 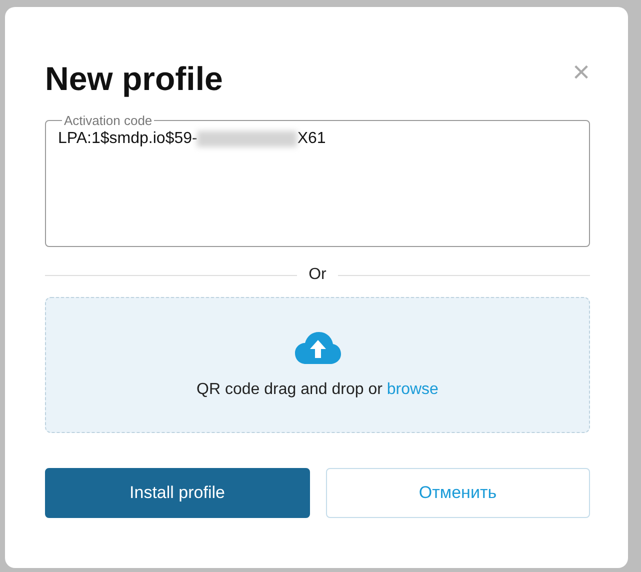 What do you see at coordinates (458, 493) in the screenshot?
I see `cancel-button: Отменить` at bounding box center [458, 493].